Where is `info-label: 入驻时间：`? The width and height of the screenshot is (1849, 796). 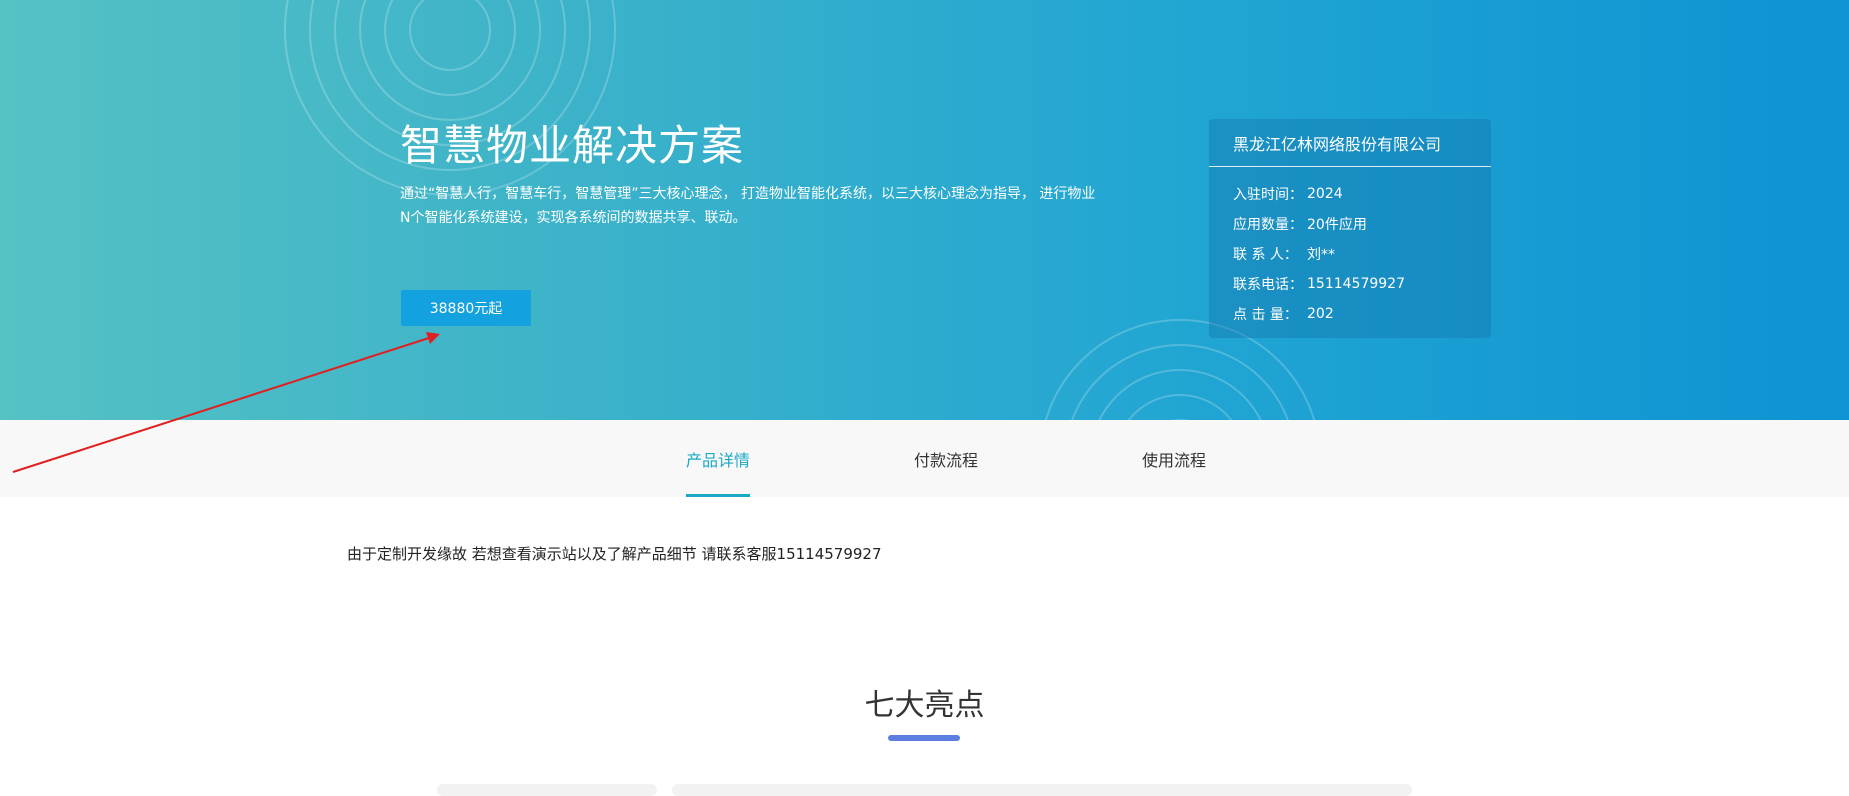
info-label: 入驻时间： is located at coordinates (1268, 195).